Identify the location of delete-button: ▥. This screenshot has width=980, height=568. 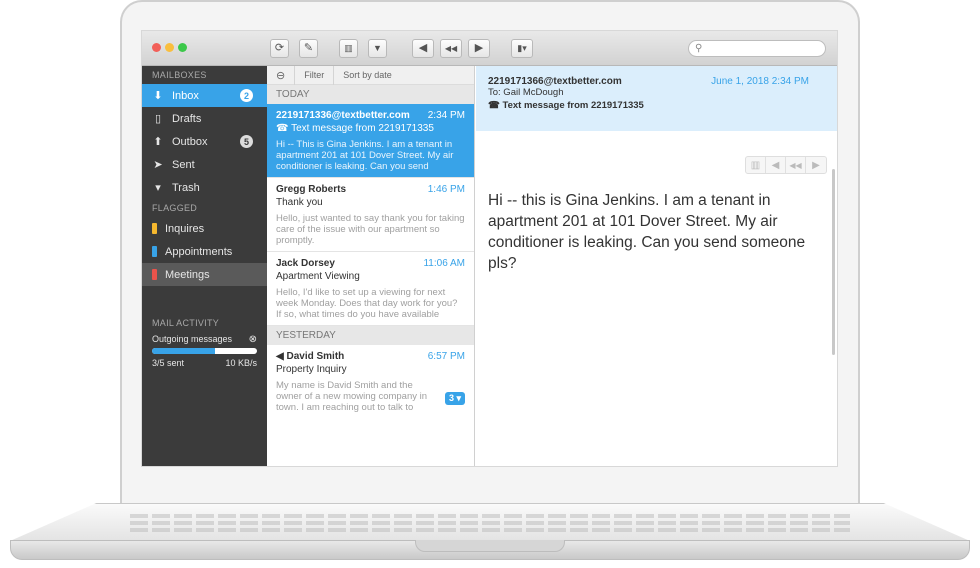
(348, 48).